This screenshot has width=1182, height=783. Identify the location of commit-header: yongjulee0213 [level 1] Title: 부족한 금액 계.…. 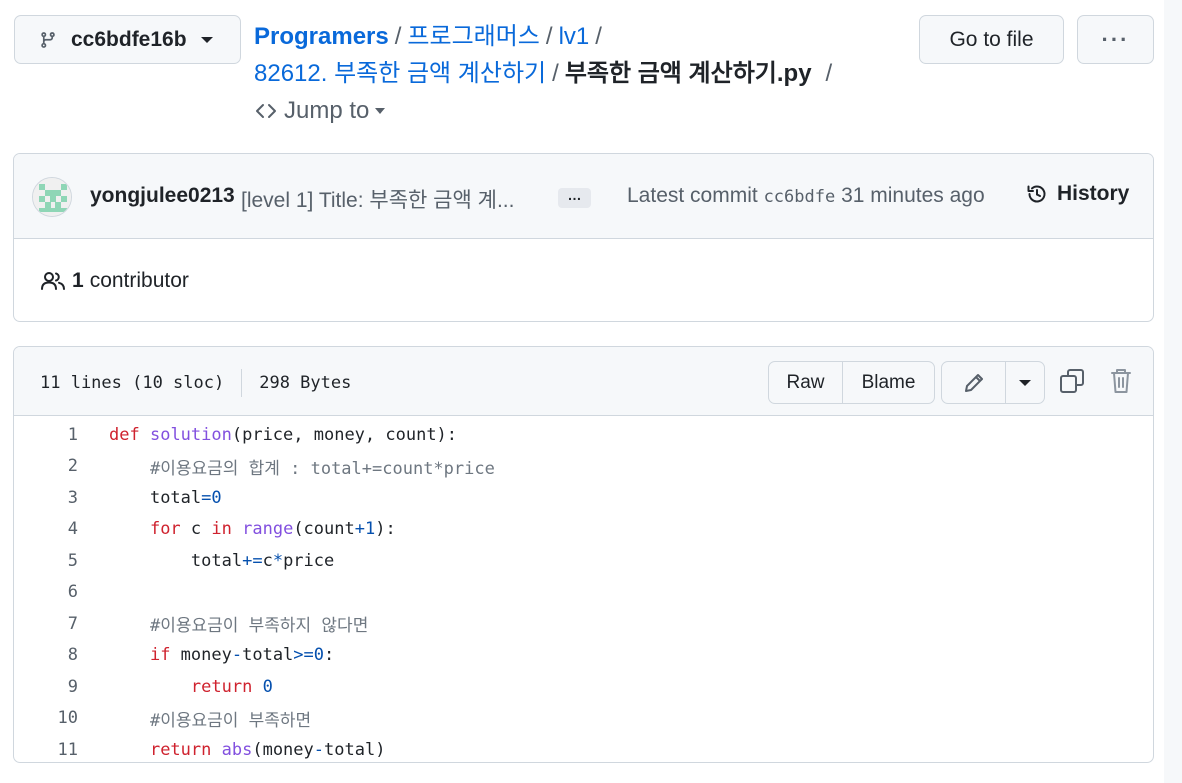
(583, 196).